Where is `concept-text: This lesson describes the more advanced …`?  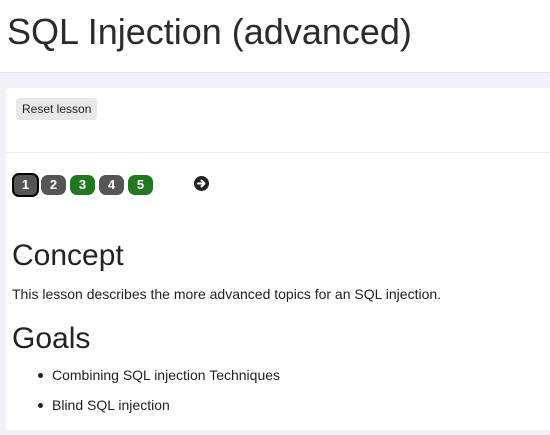
concept-text: This lesson describes the more advanced … is located at coordinates (227, 294).